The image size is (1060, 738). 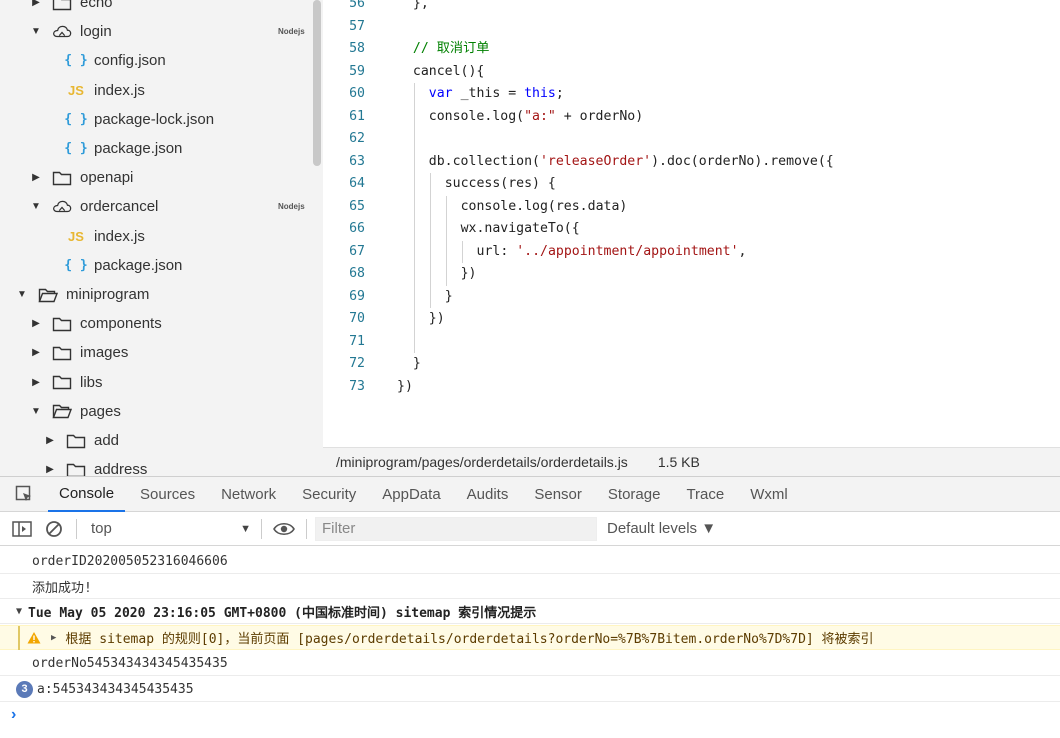 I want to click on tree-item: ▼ miniprogram, so click(x=155, y=294).